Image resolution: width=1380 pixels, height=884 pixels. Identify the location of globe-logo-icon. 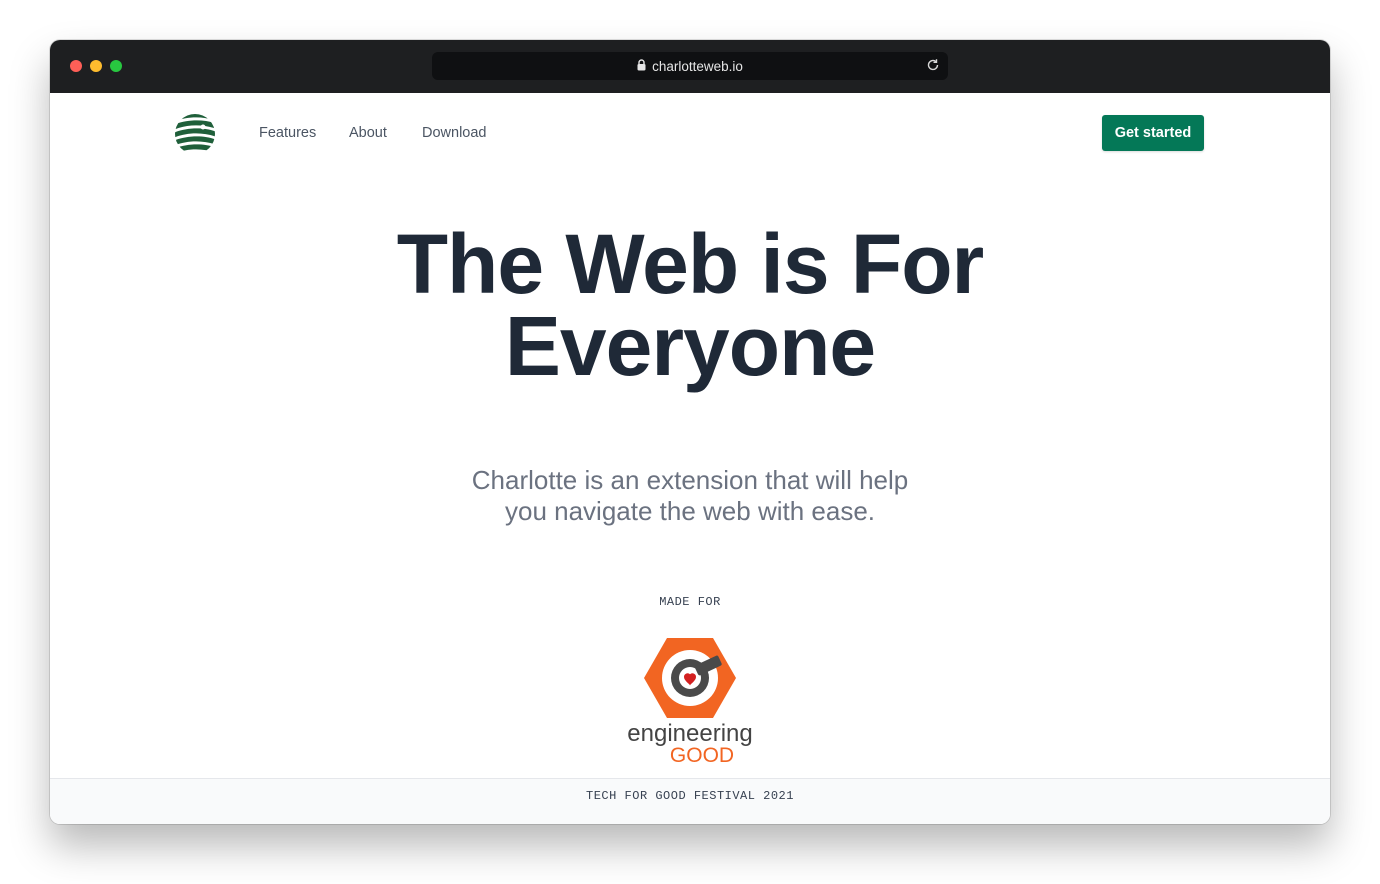
(195, 134).